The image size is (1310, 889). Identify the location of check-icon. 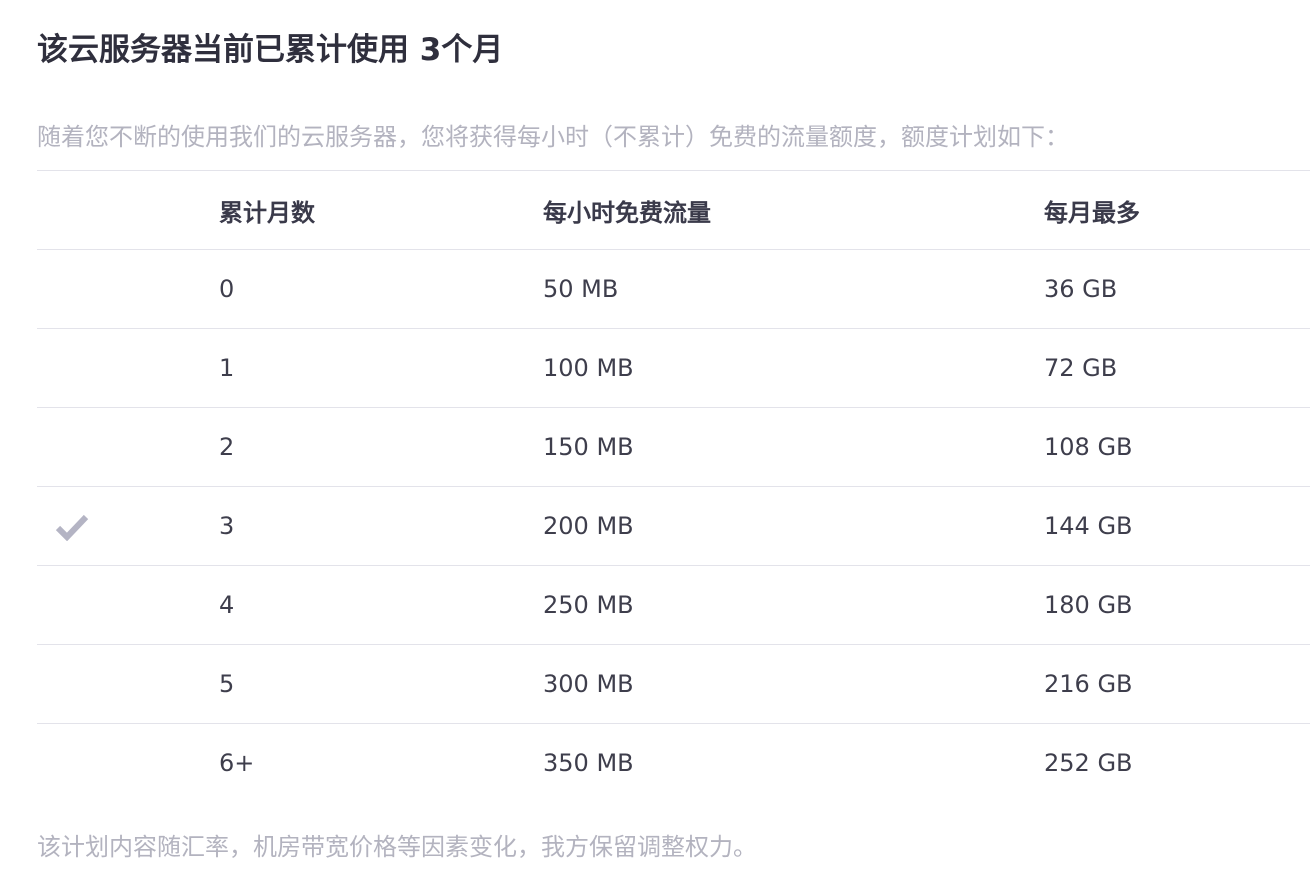
(72, 527).